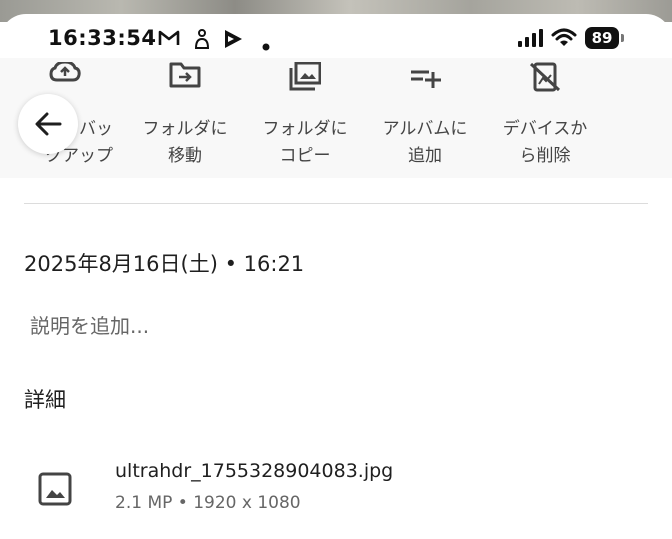 This screenshot has height=539, width=672. What do you see at coordinates (545, 79) in the screenshot?
I see `delete-from-device-icon` at bounding box center [545, 79].